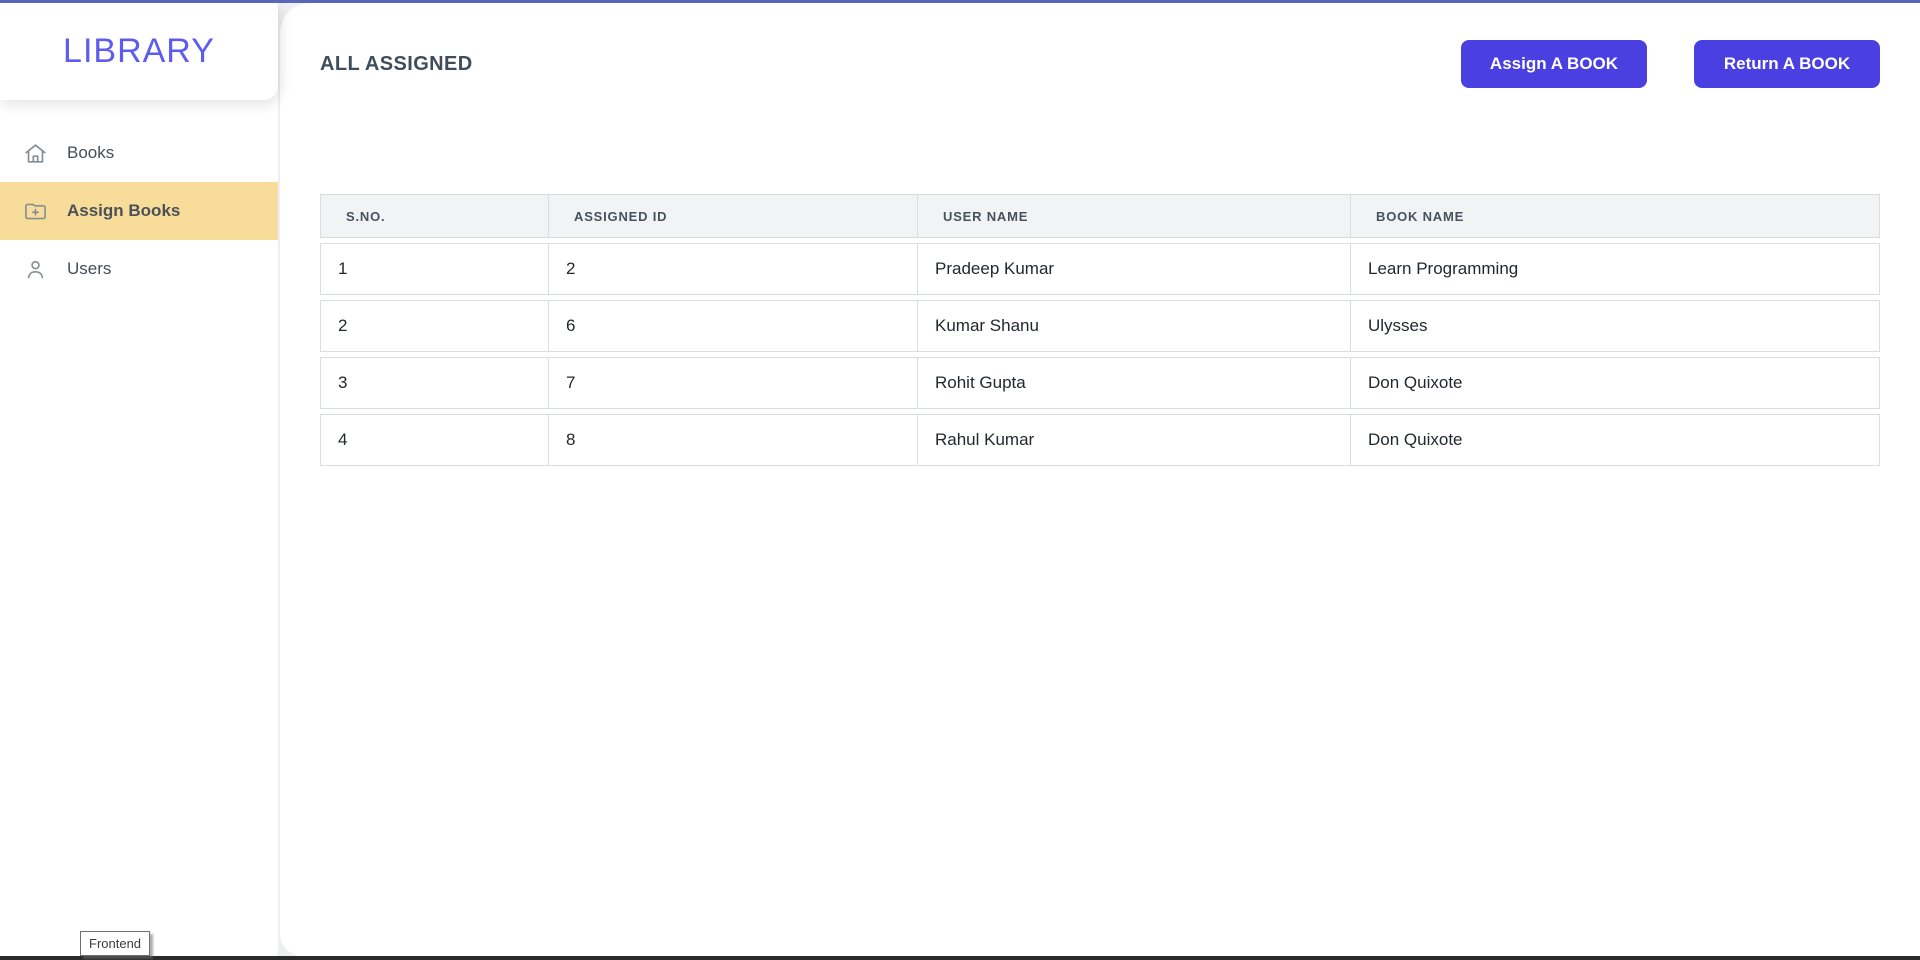 This screenshot has height=960, width=1920. Describe the element at coordinates (1134, 269) in the screenshot. I see `table-cell: Pradeep Kumar` at that location.